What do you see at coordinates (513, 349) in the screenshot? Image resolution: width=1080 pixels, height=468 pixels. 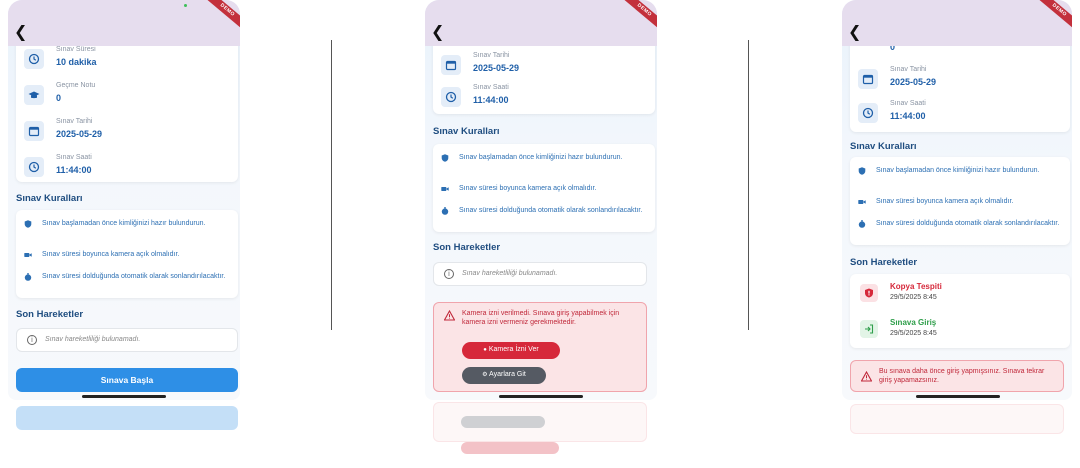 I see `grant-camera-label: Kamera İzni Ver` at bounding box center [513, 349].